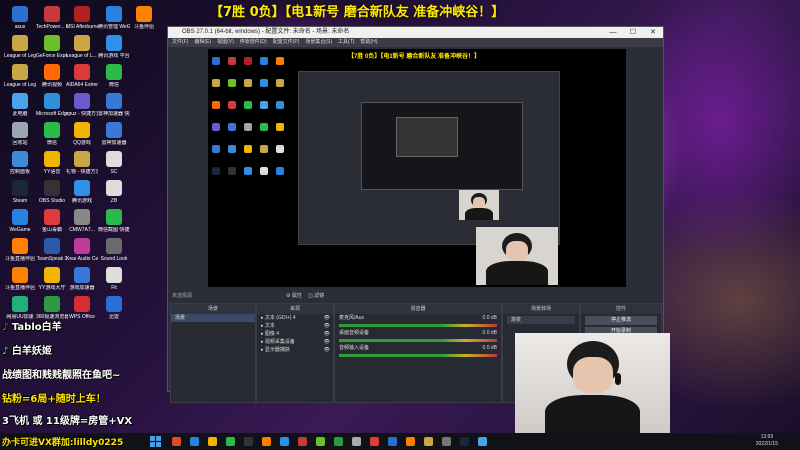 The width and height of the screenshot is (800, 450). What do you see at coordinates (52, 105) in the screenshot?
I see `desktop-icon: Microsoft Edge` at bounding box center [52, 105].